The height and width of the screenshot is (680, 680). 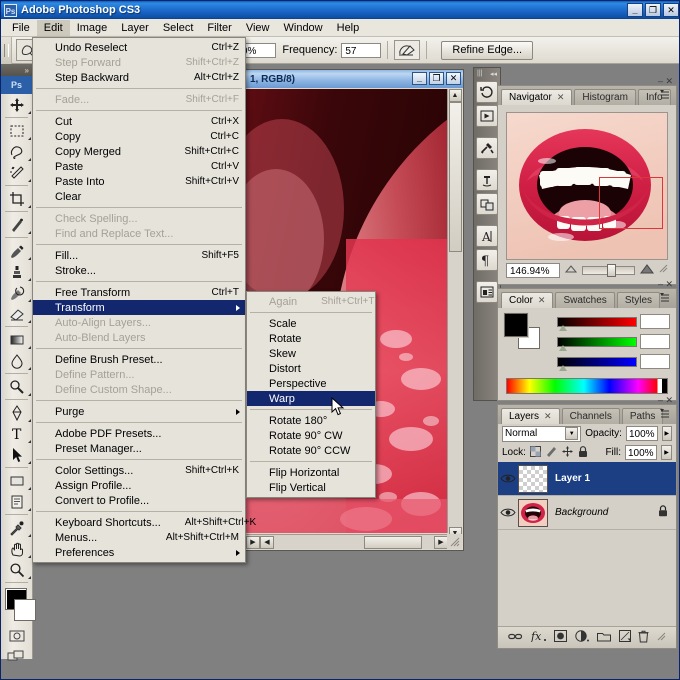 I want to click on delete-layer-icon, so click(x=643, y=638).